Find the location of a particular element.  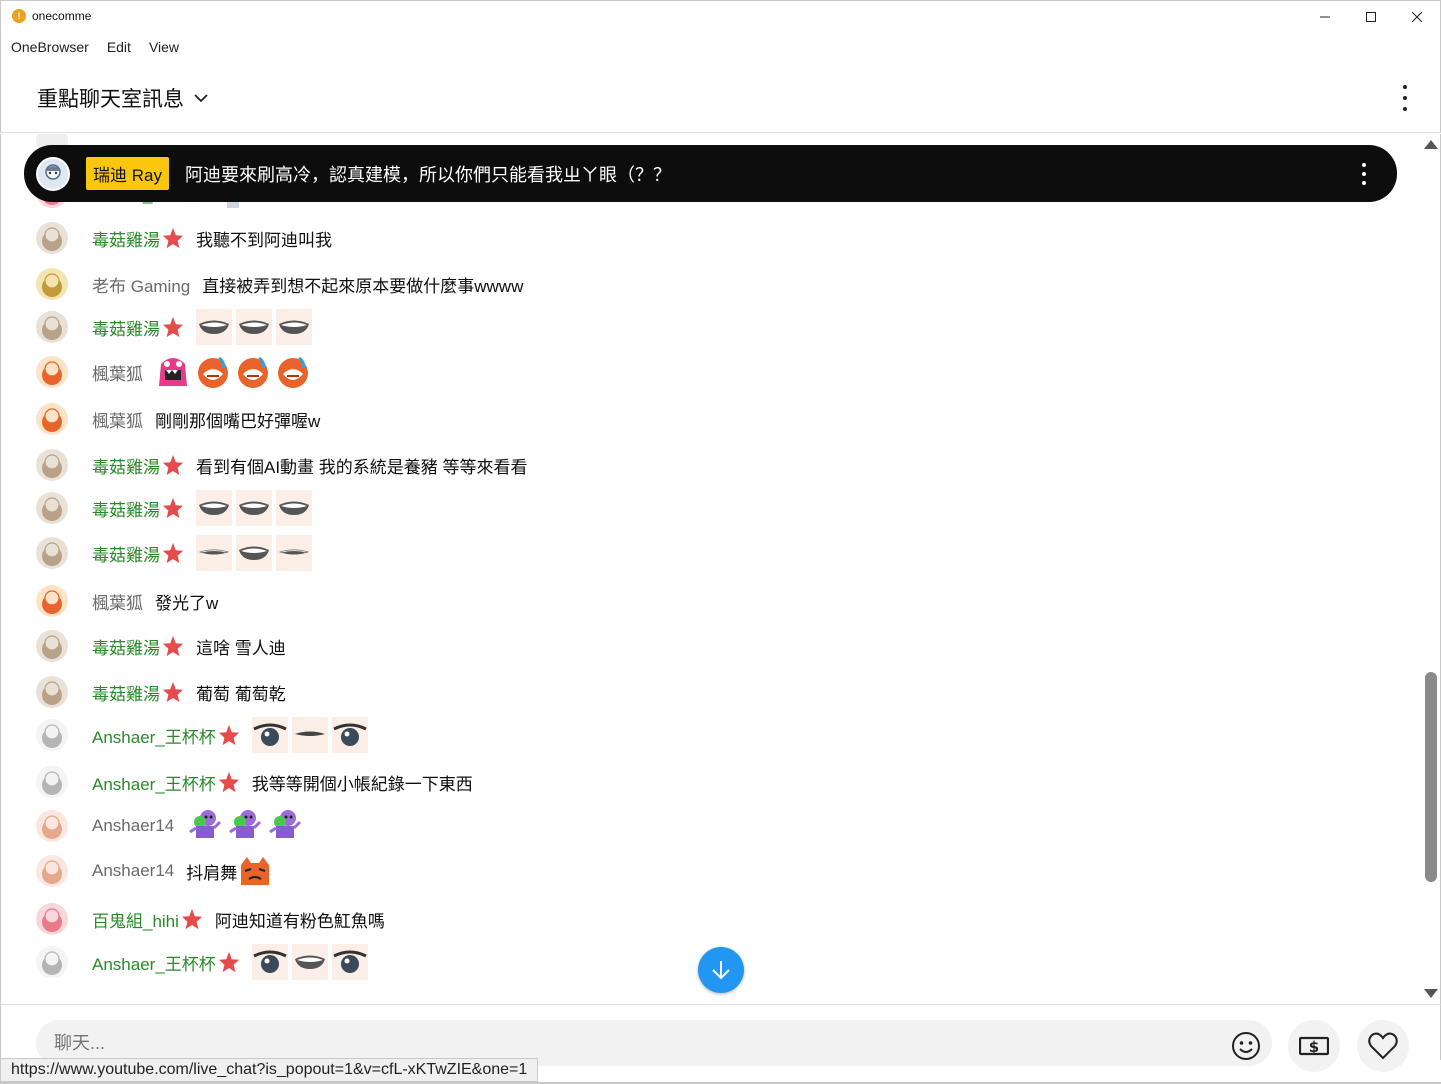

like-button is located at coordinates (1383, 1046).